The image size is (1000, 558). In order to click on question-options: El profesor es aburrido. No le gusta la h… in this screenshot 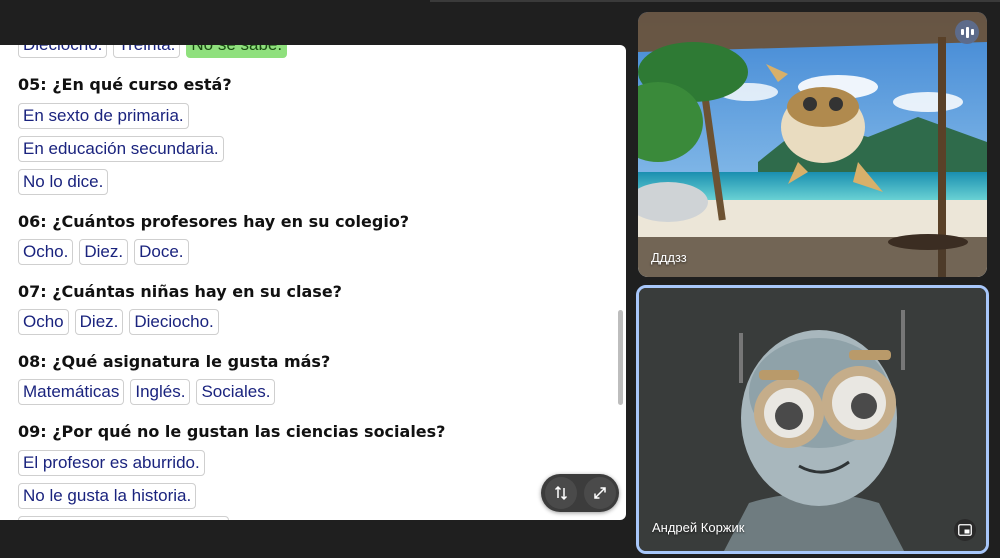, I will do `click(307, 485)`.